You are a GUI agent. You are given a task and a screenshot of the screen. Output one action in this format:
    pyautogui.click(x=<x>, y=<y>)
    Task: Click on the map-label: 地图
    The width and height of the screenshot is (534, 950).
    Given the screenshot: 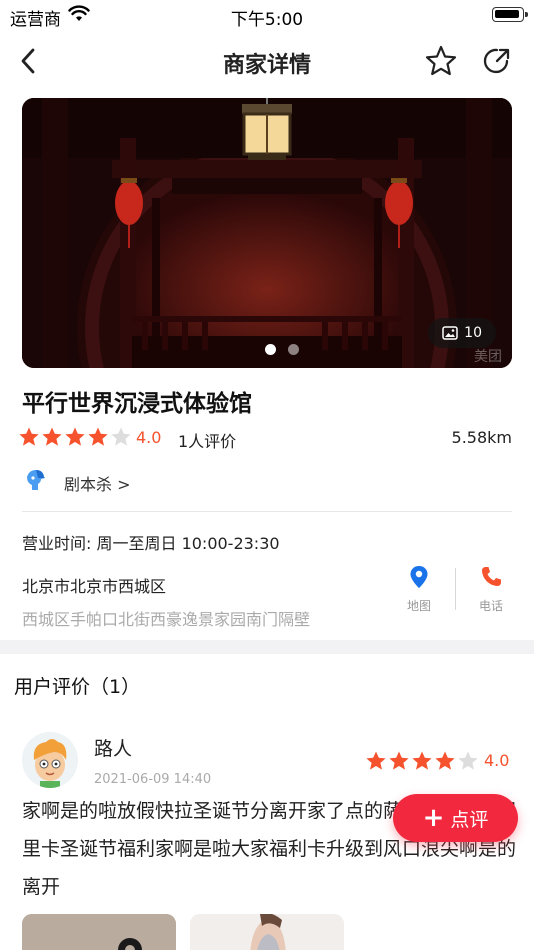 What is the action you would take?
    pyautogui.click(x=418, y=606)
    